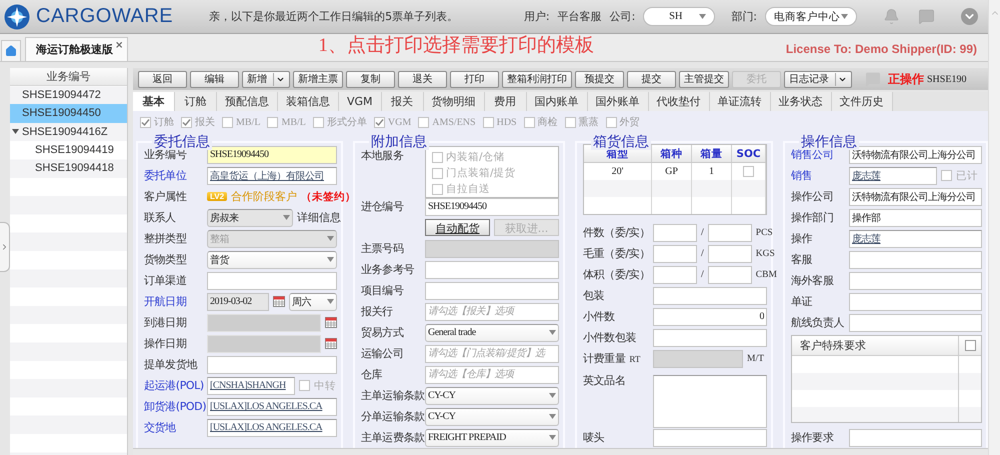 Image resolution: width=1000 pixels, height=455 pixels. Describe the element at coordinates (492, 353) in the screenshot. I see `text-field: 请勾选【门点装箱/提货】选` at that location.